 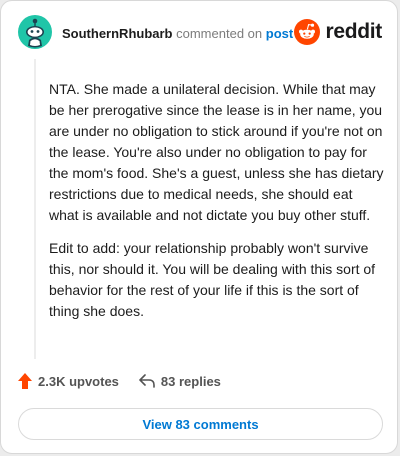 I want to click on thread-line, so click(x=35, y=209).